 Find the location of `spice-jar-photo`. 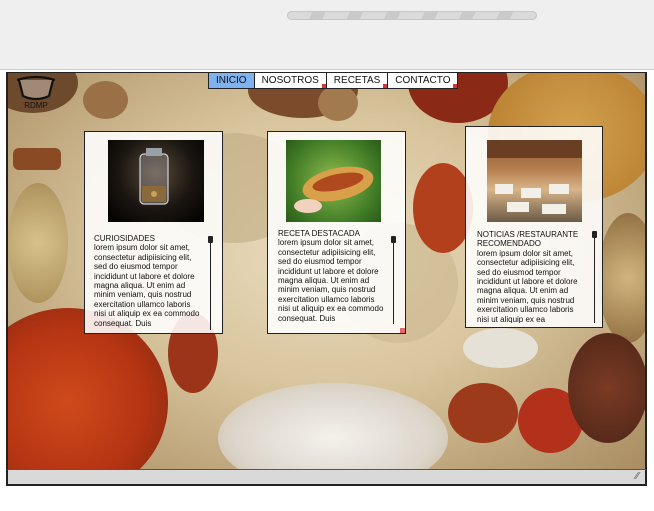

spice-jar-photo is located at coordinates (156, 181).